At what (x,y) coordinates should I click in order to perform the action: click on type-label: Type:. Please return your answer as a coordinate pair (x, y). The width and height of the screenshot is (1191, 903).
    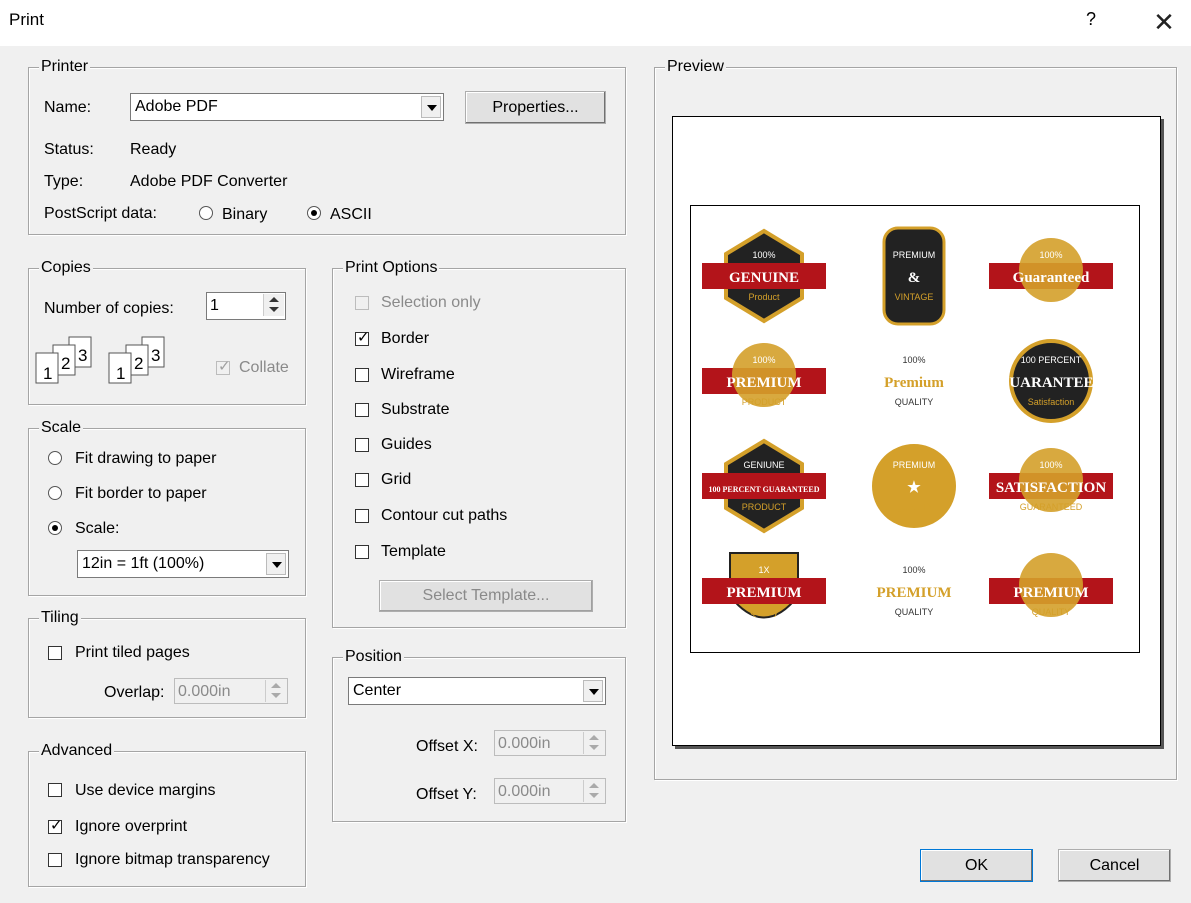
    Looking at the image, I should click on (64, 181).